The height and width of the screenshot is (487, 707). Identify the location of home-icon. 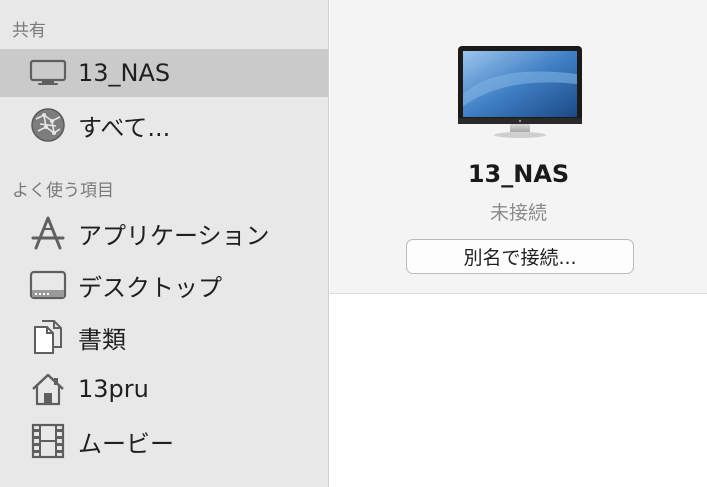
(48, 389).